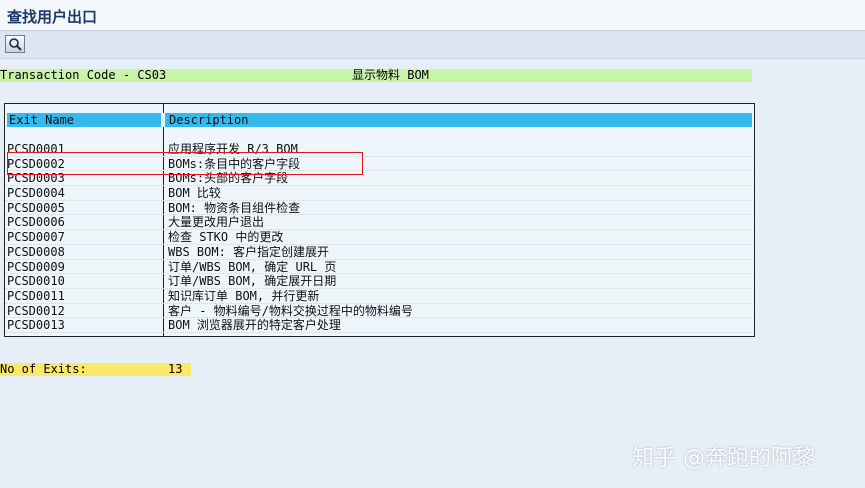 The image size is (865, 488). I want to click on table-row: PCSD0005 BOM: 物资条目组件检查, so click(379, 208).